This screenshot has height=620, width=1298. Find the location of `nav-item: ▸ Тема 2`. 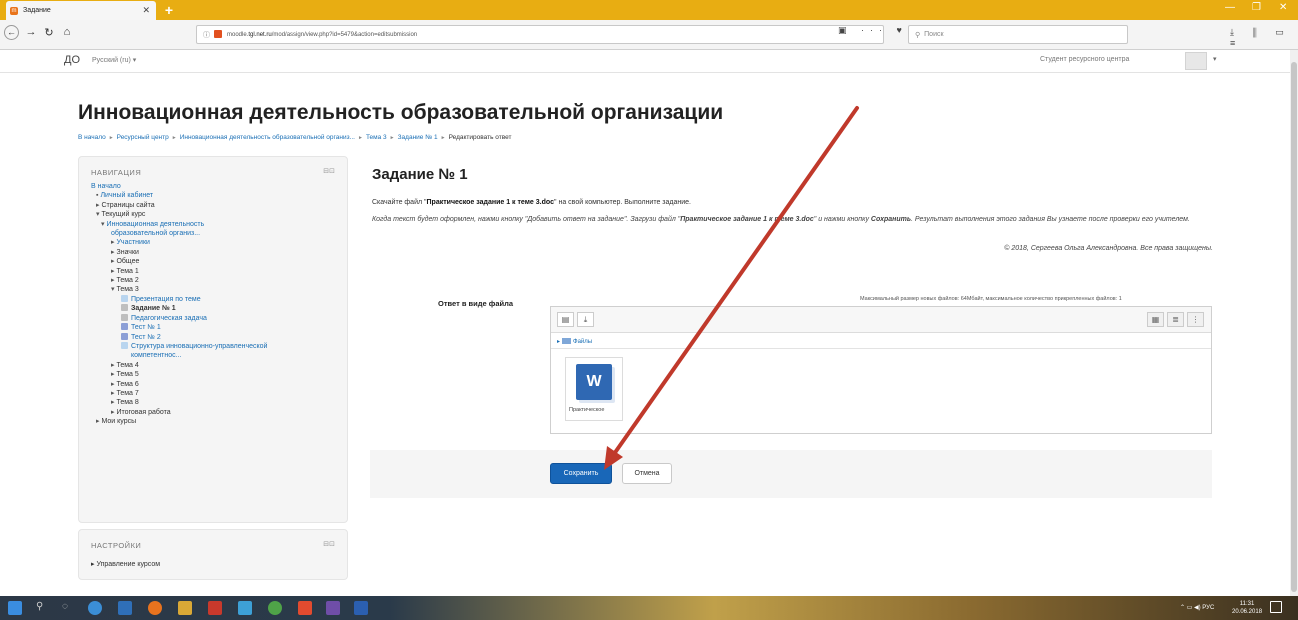

nav-item: ▸ Тема 2 is located at coordinates (216, 280).